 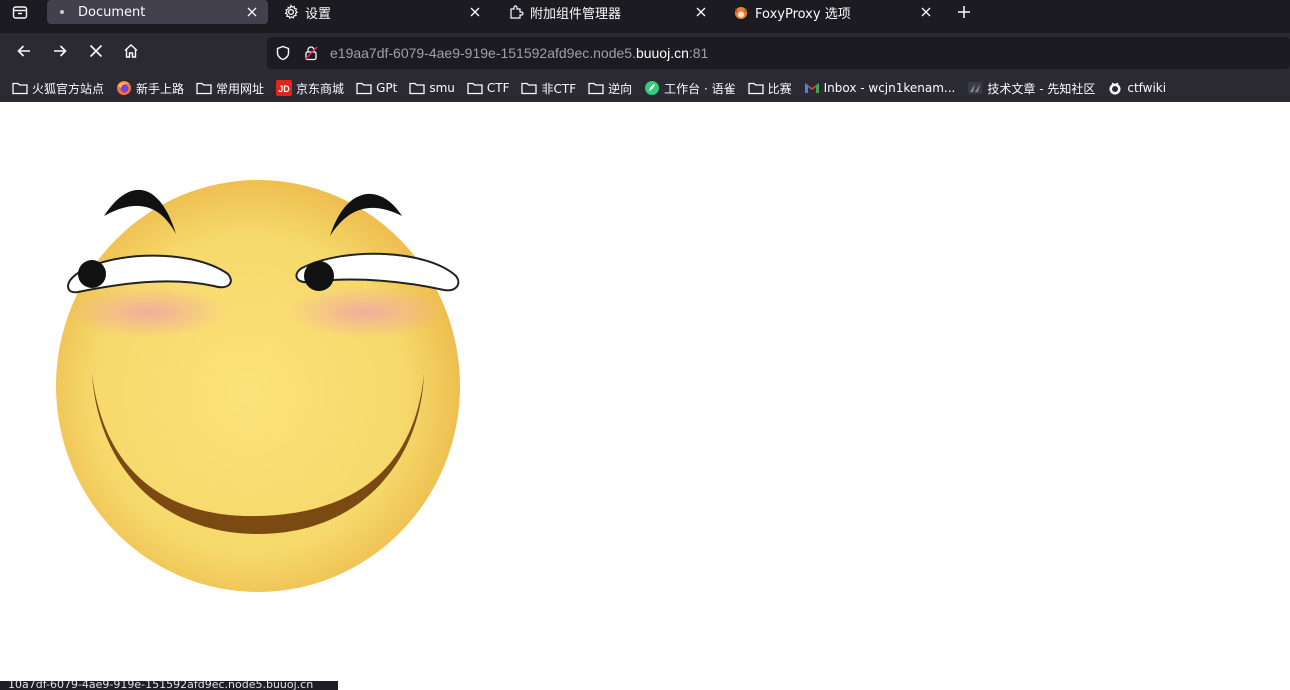 I want to click on puzzle-icon, so click(x=516, y=12).